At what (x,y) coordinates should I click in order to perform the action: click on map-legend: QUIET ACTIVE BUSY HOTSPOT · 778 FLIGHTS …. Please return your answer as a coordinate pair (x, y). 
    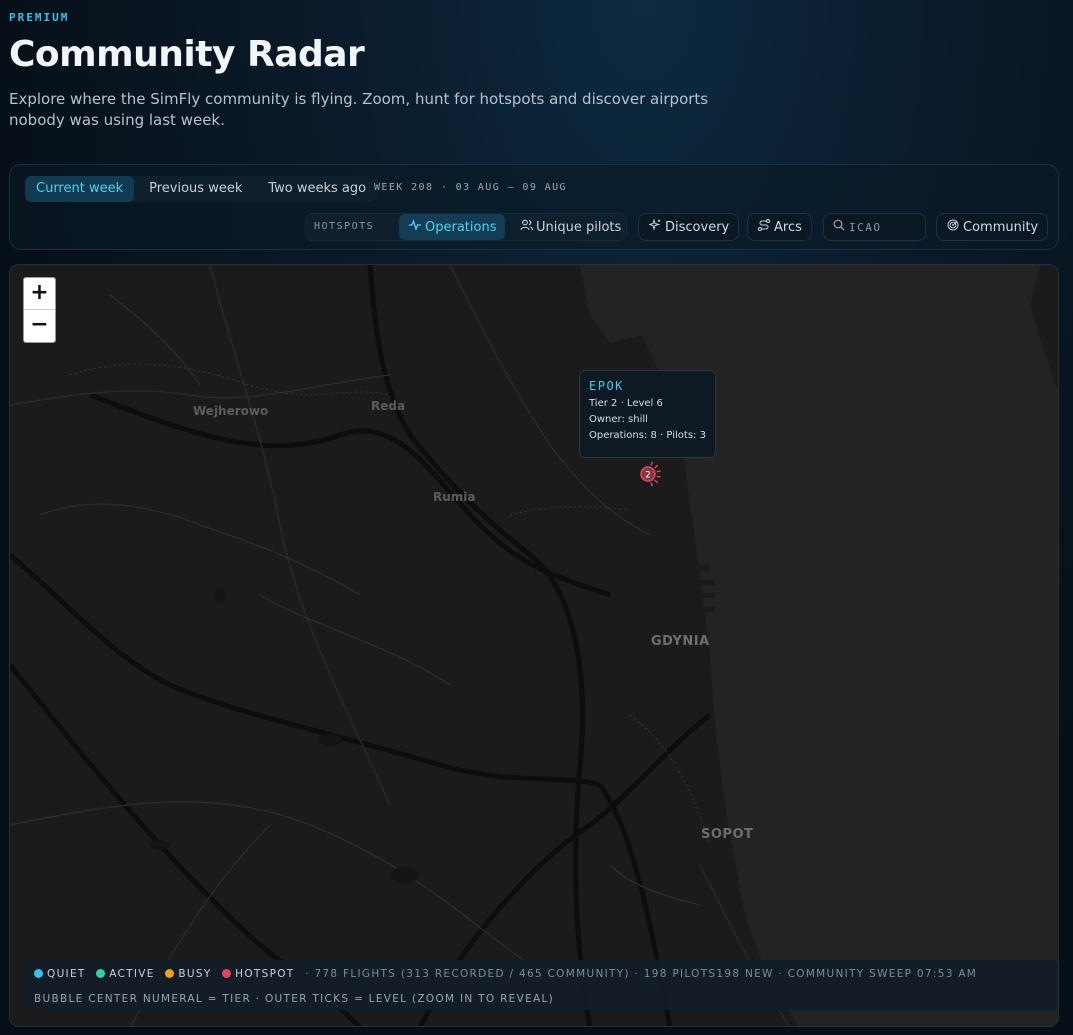
    Looking at the image, I should click on (541, 985).